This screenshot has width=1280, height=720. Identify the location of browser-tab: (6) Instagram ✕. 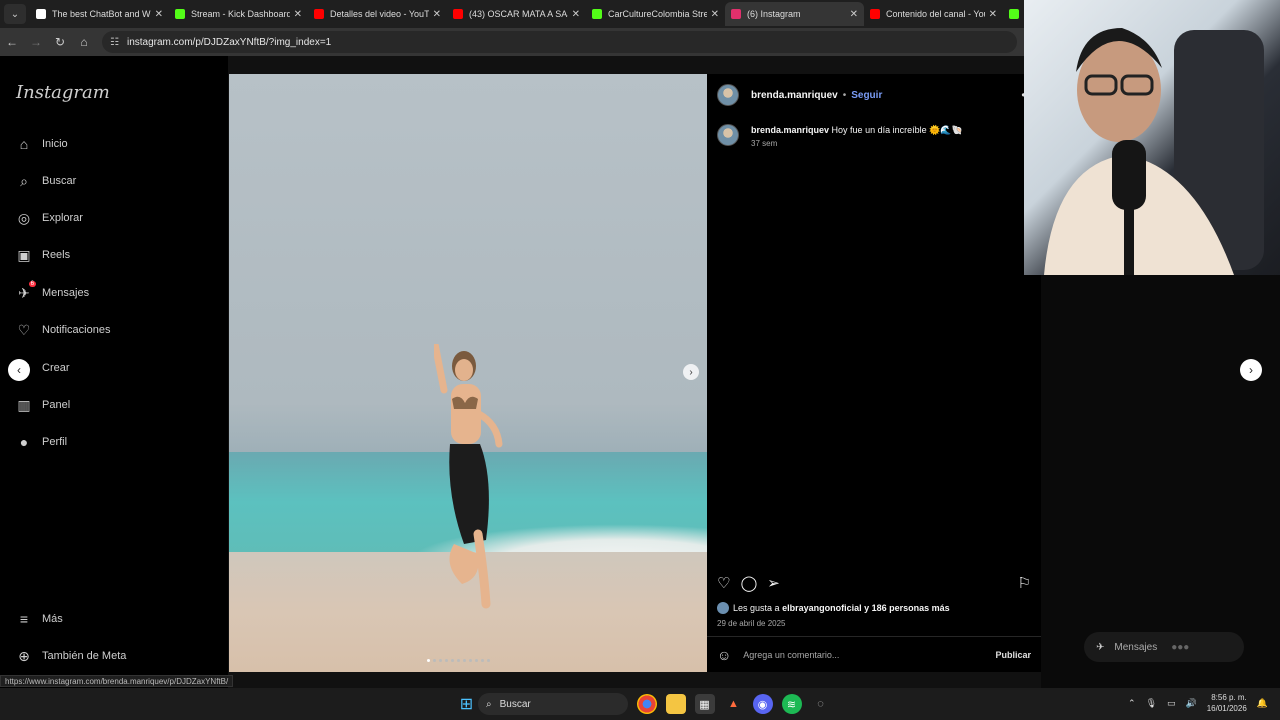
(794, 14).